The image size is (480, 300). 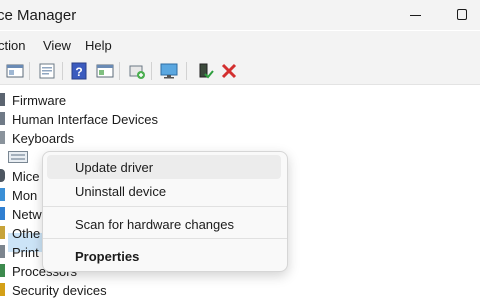 I want to click on other-devices-icon, so click(x=2, y=232).